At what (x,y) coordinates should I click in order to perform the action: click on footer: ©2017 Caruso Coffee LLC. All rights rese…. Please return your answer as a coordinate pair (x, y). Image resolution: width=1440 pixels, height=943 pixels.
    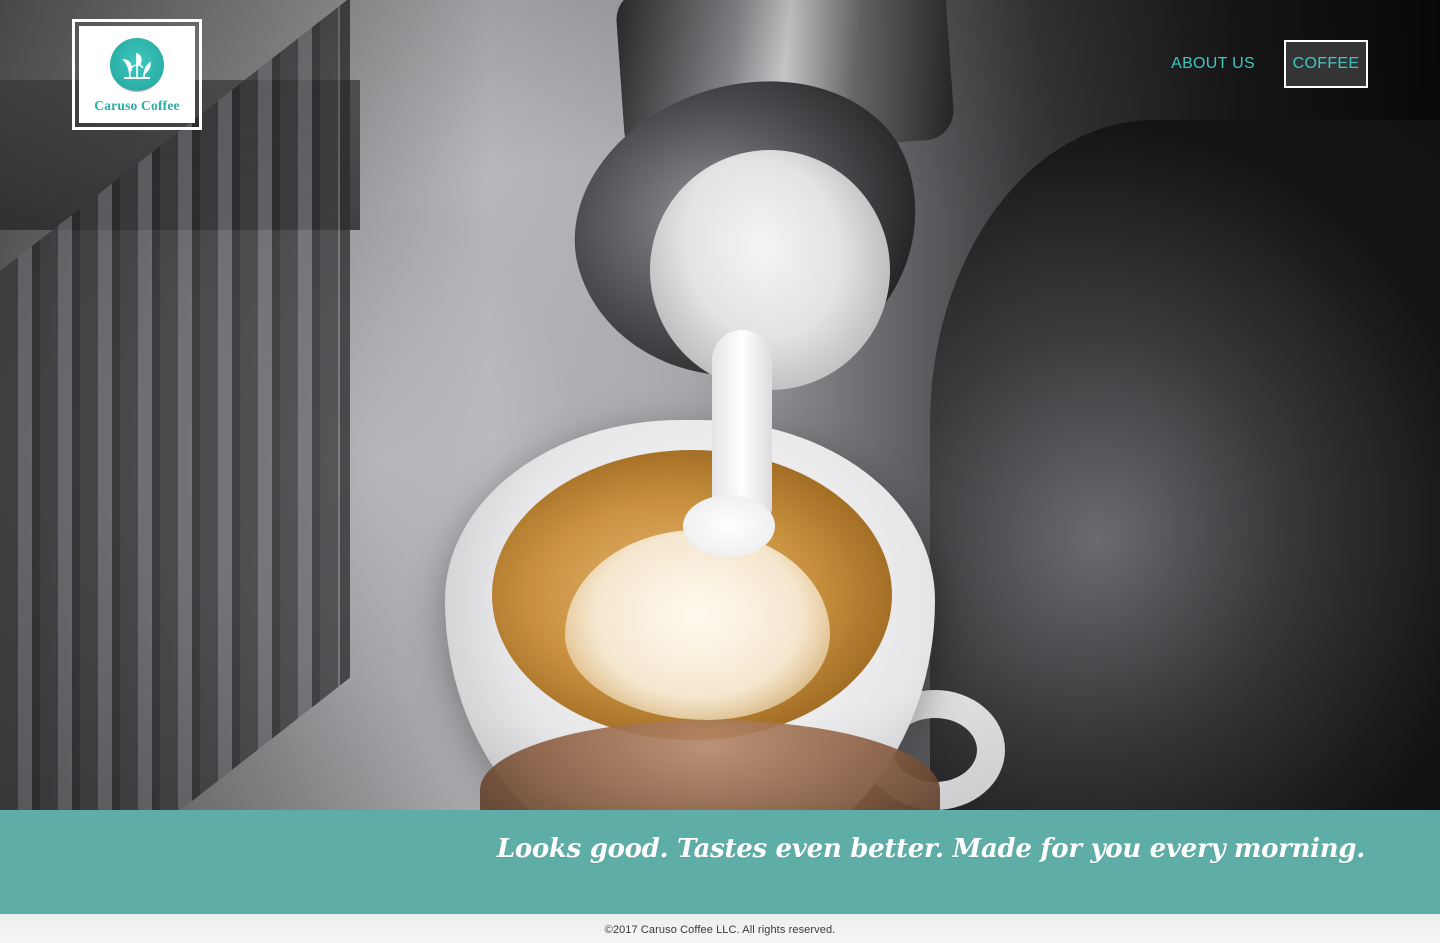
    Looking at the image, I should click on (720, 928).